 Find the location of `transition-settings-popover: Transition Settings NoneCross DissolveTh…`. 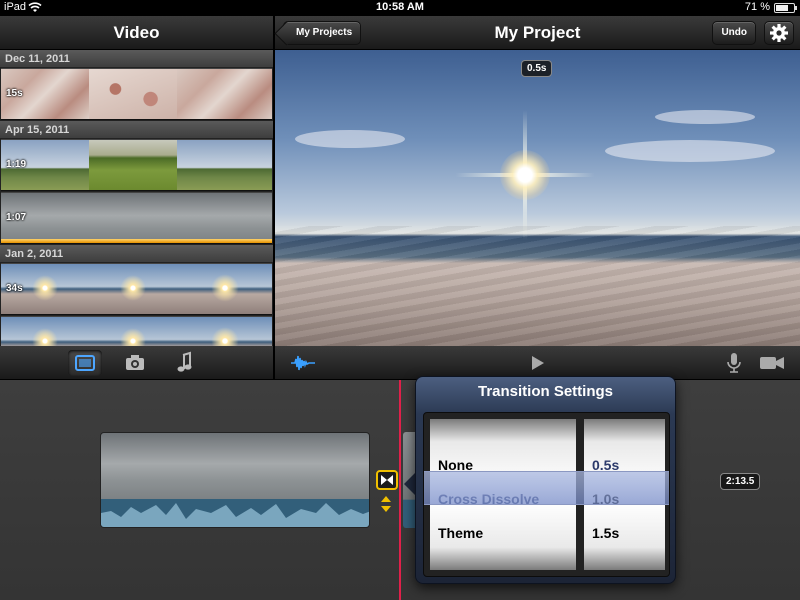

transition-settings-popover: Transition Settings NoneCross DissolveTh… is located at coordinates (545, 480).